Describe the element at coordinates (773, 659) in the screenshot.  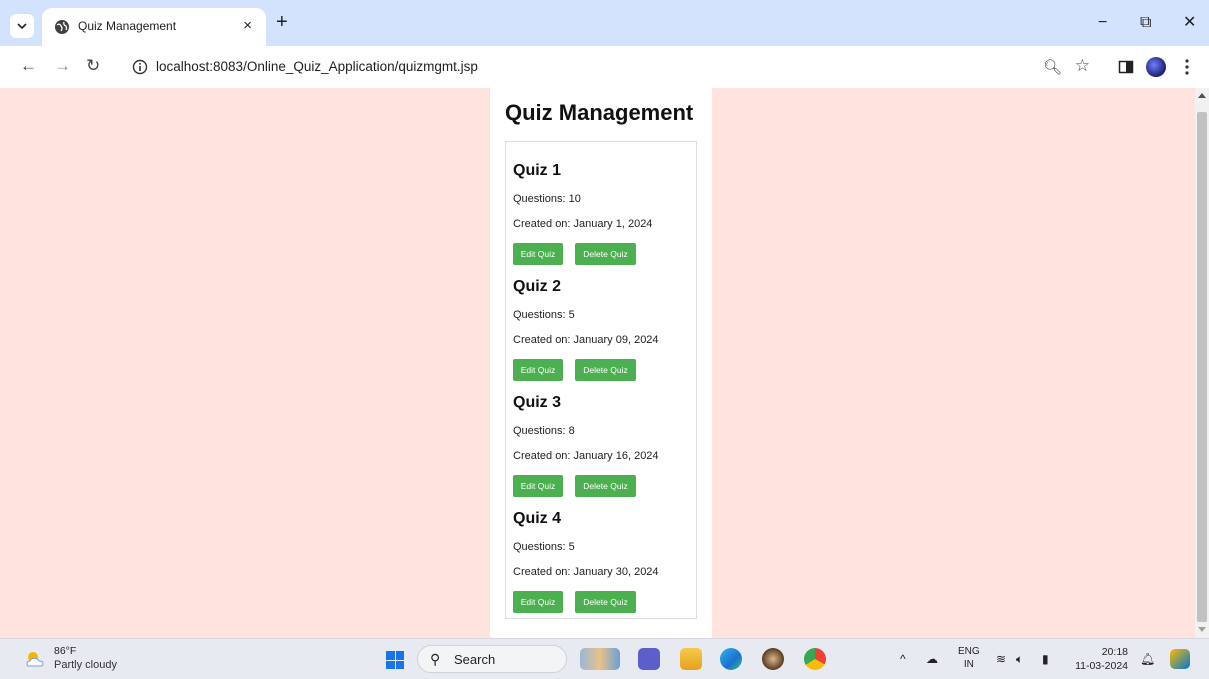
I see `app-icon` at that location.